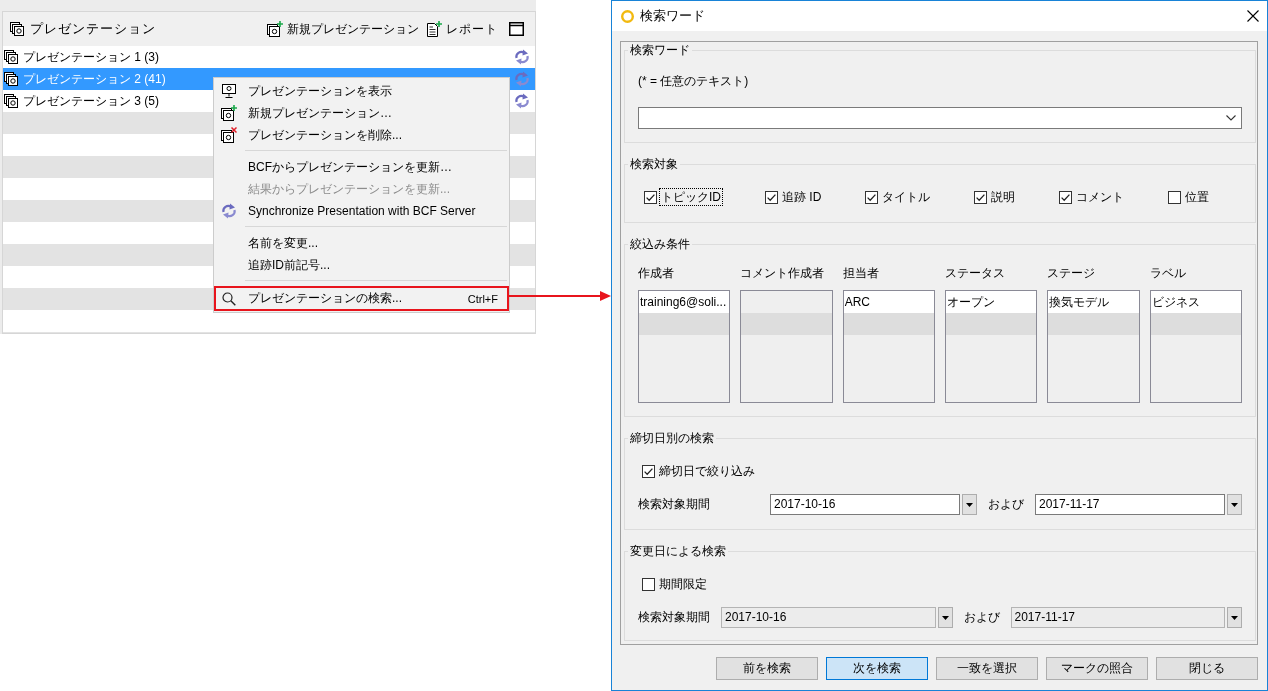 Image resolution: width=1268 pixels, height=691 pixels. Describe the element at coordinates (975, 273) in the screenshot. I see `column-label: ステータス` at that location.